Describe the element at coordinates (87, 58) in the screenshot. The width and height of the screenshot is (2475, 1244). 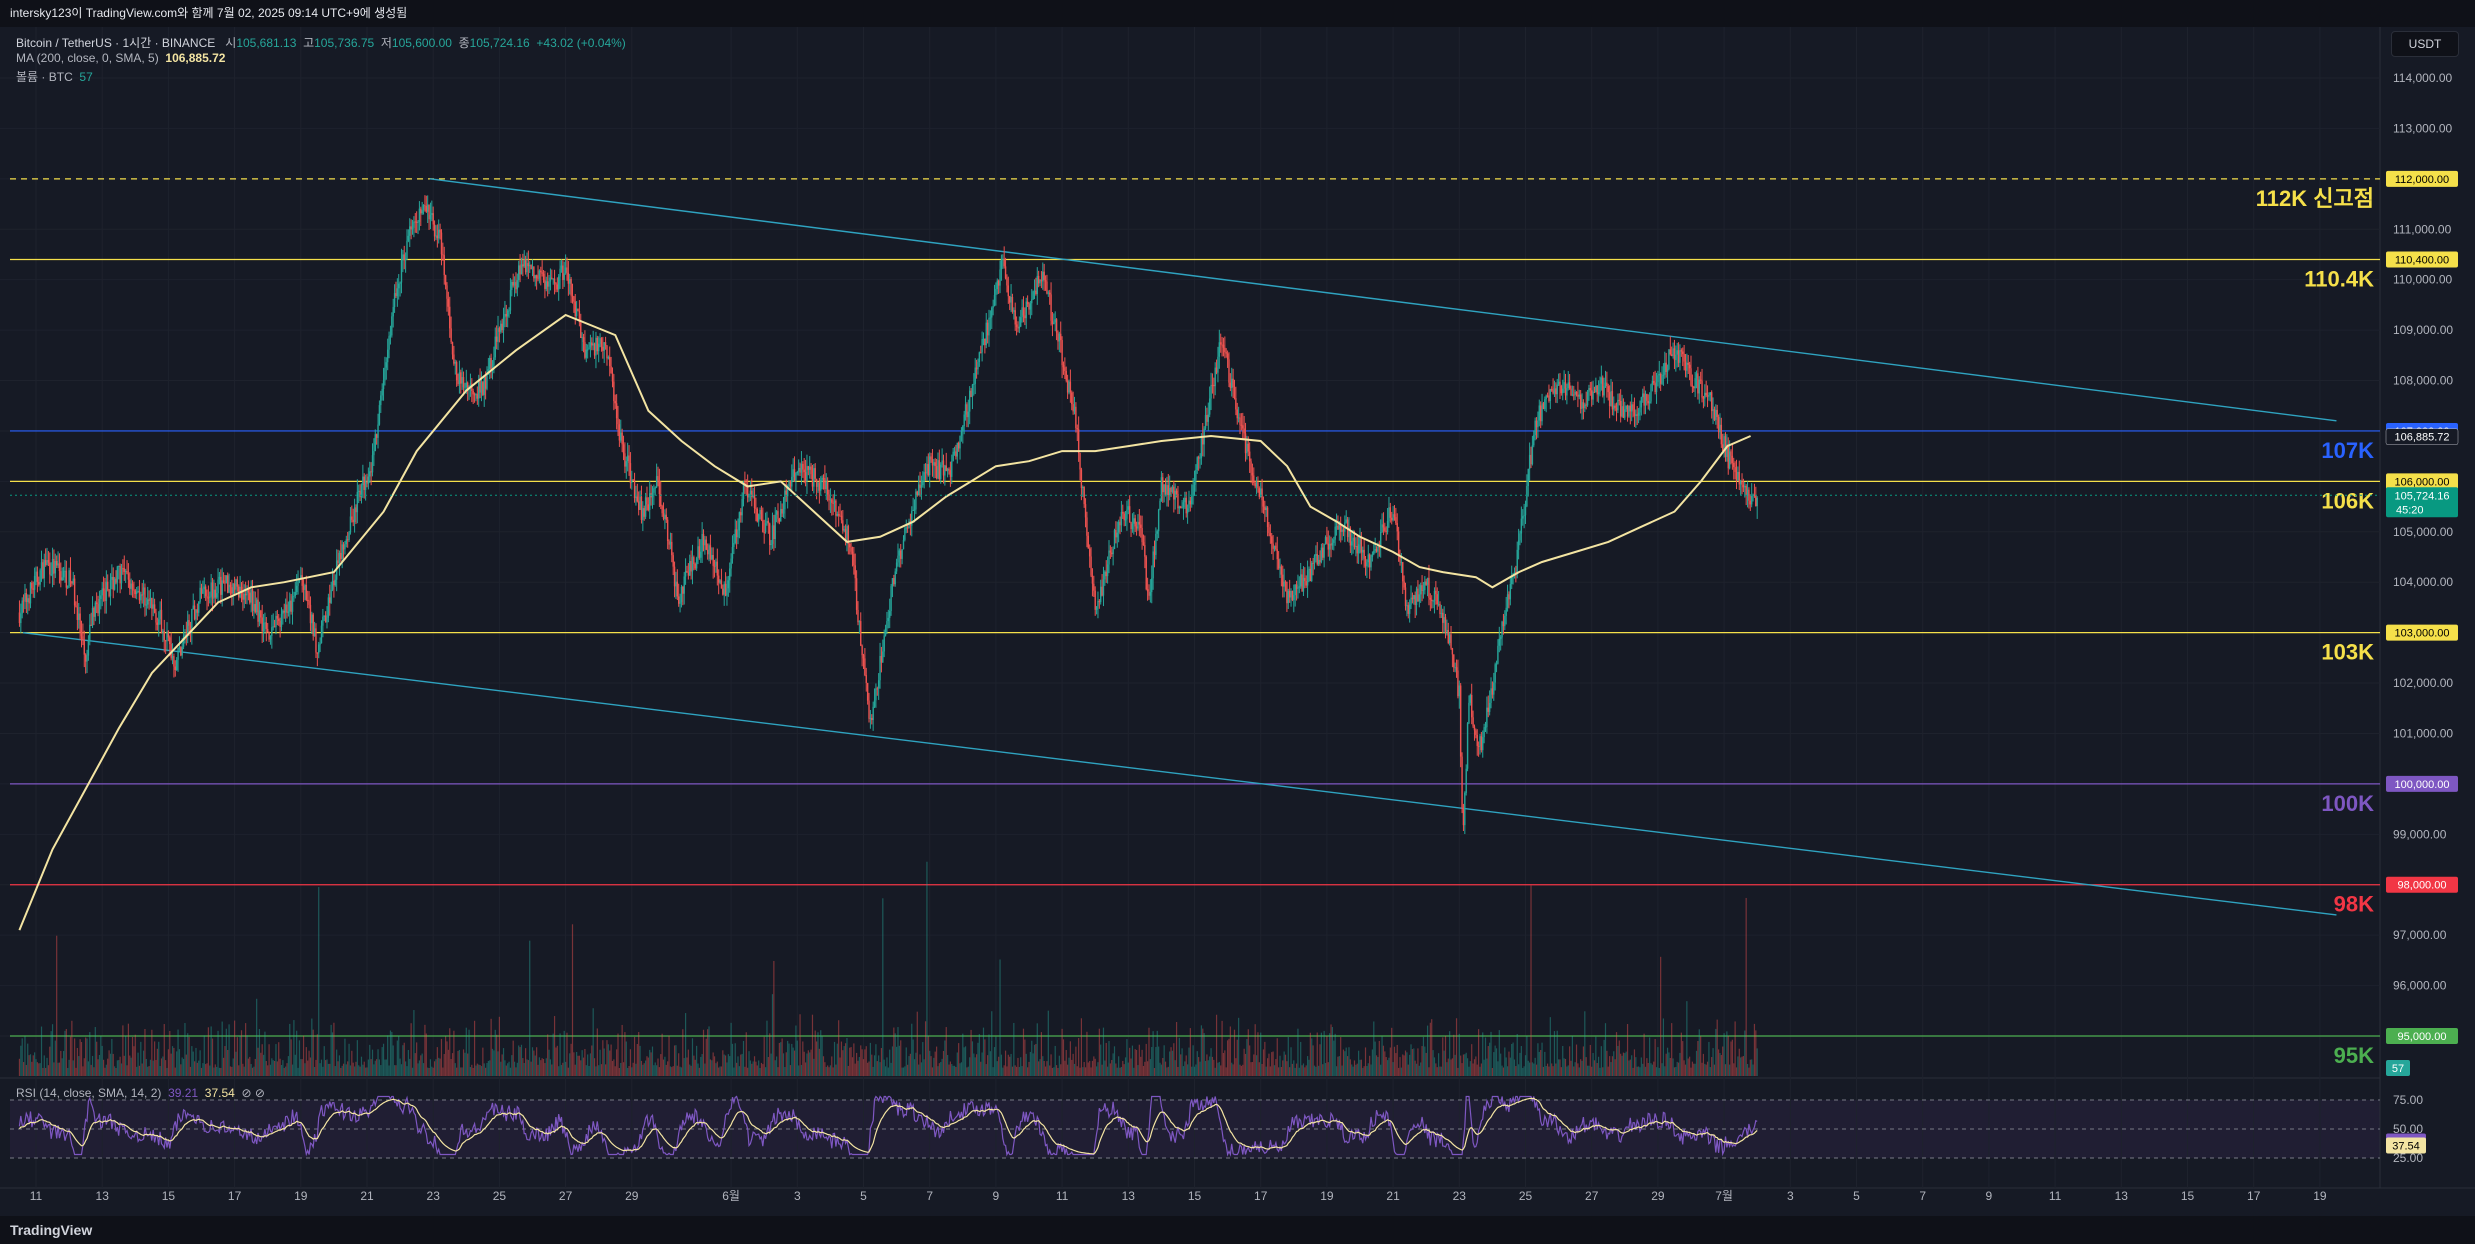
I see `ma-label: MA (200, close, 0, SMA, 5)` at that location.